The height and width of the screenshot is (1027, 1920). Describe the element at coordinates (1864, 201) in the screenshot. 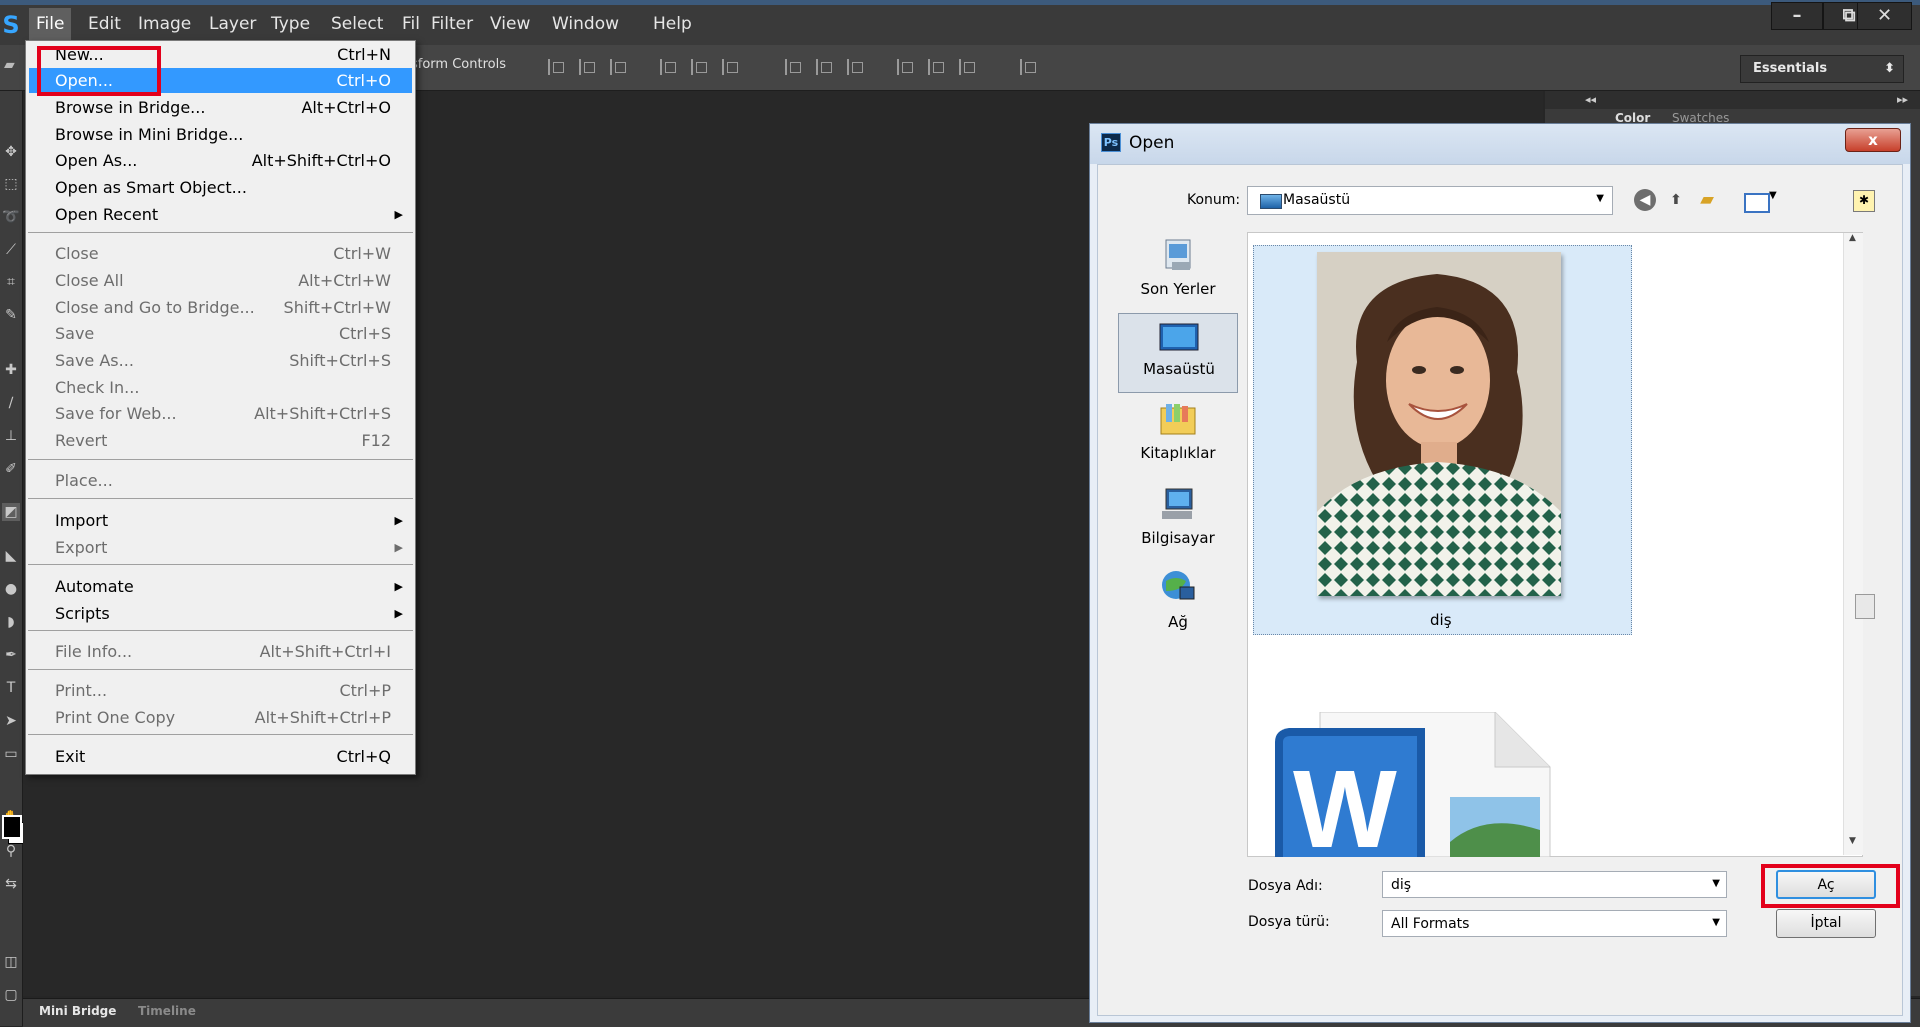

I see `preview-pane-icon: ✱` at that location.